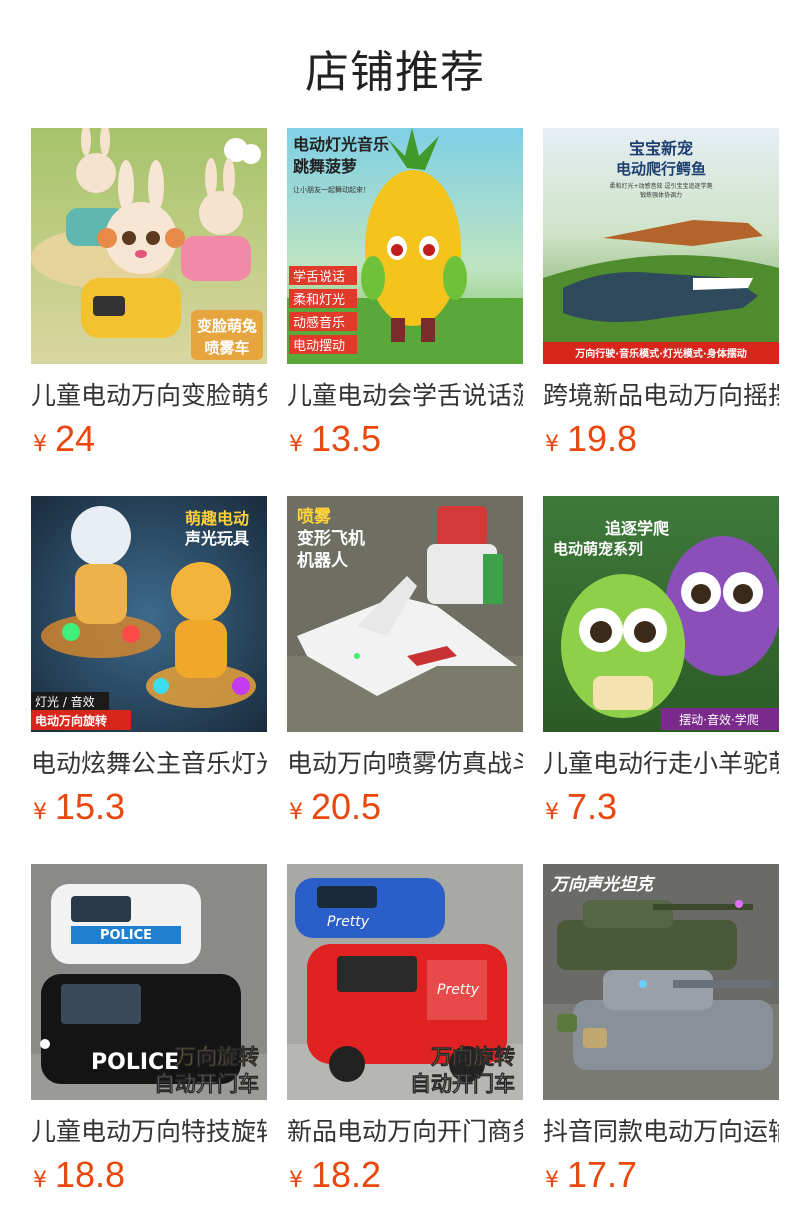 Image resolution: width=790 pixels, height=1232 pixels. What do you see at coordinates (217, 518) in the screenshot?
I see `image-caption: 萌趣电动` at bounding box center [217, 518].